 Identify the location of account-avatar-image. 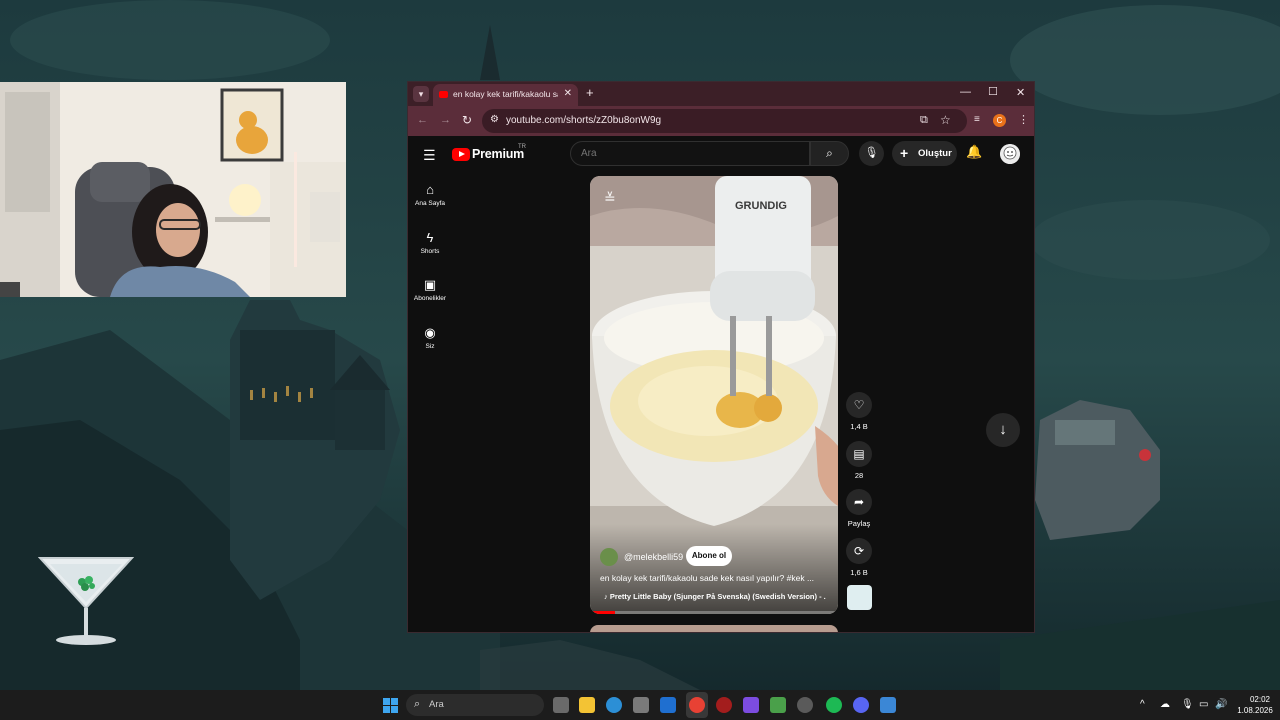
(1010, 154).